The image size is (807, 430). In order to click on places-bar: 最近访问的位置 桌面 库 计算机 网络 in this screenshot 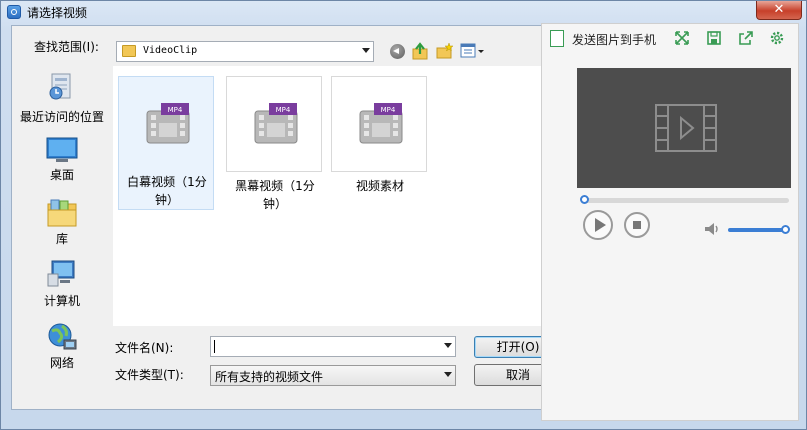, I will do `click(62, 236)`.